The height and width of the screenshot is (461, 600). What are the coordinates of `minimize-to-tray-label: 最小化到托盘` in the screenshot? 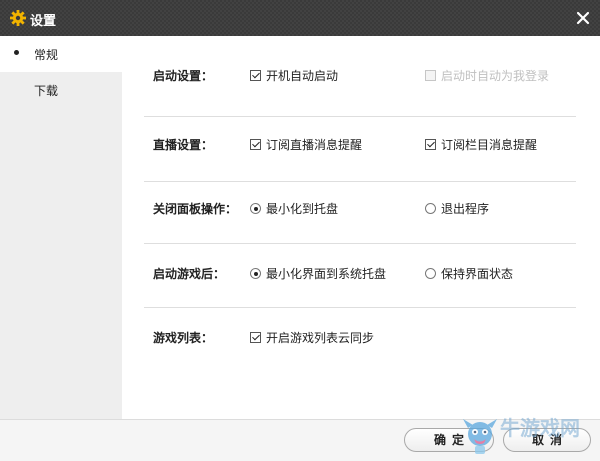 It's located at (302, 209).